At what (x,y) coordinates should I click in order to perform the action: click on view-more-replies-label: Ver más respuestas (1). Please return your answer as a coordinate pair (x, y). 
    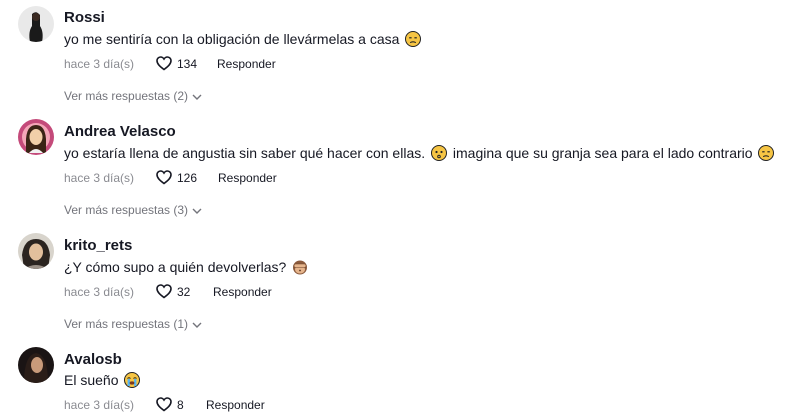
    Looking at the image, I should click on (126, 324).